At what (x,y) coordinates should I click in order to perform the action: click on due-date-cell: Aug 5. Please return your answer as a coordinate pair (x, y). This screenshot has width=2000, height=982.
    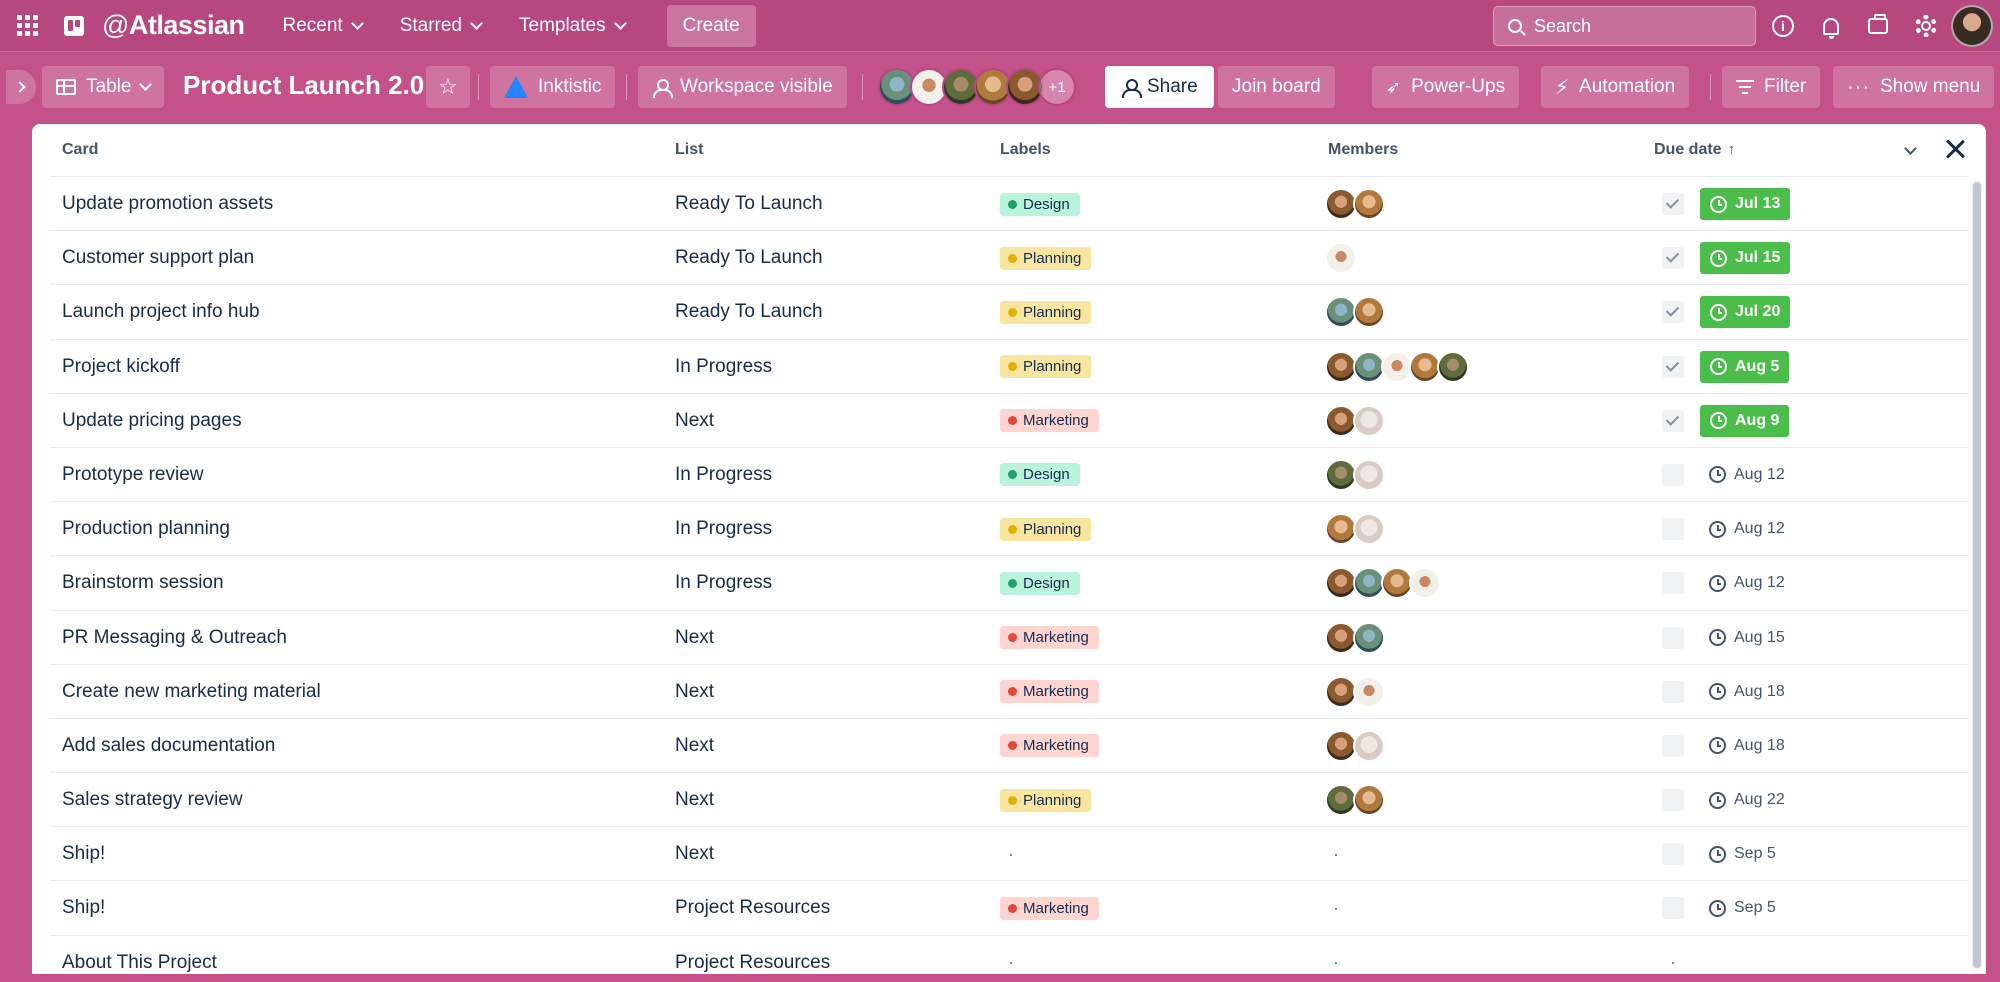
    Looking at the image, I should click on (1726, 367).